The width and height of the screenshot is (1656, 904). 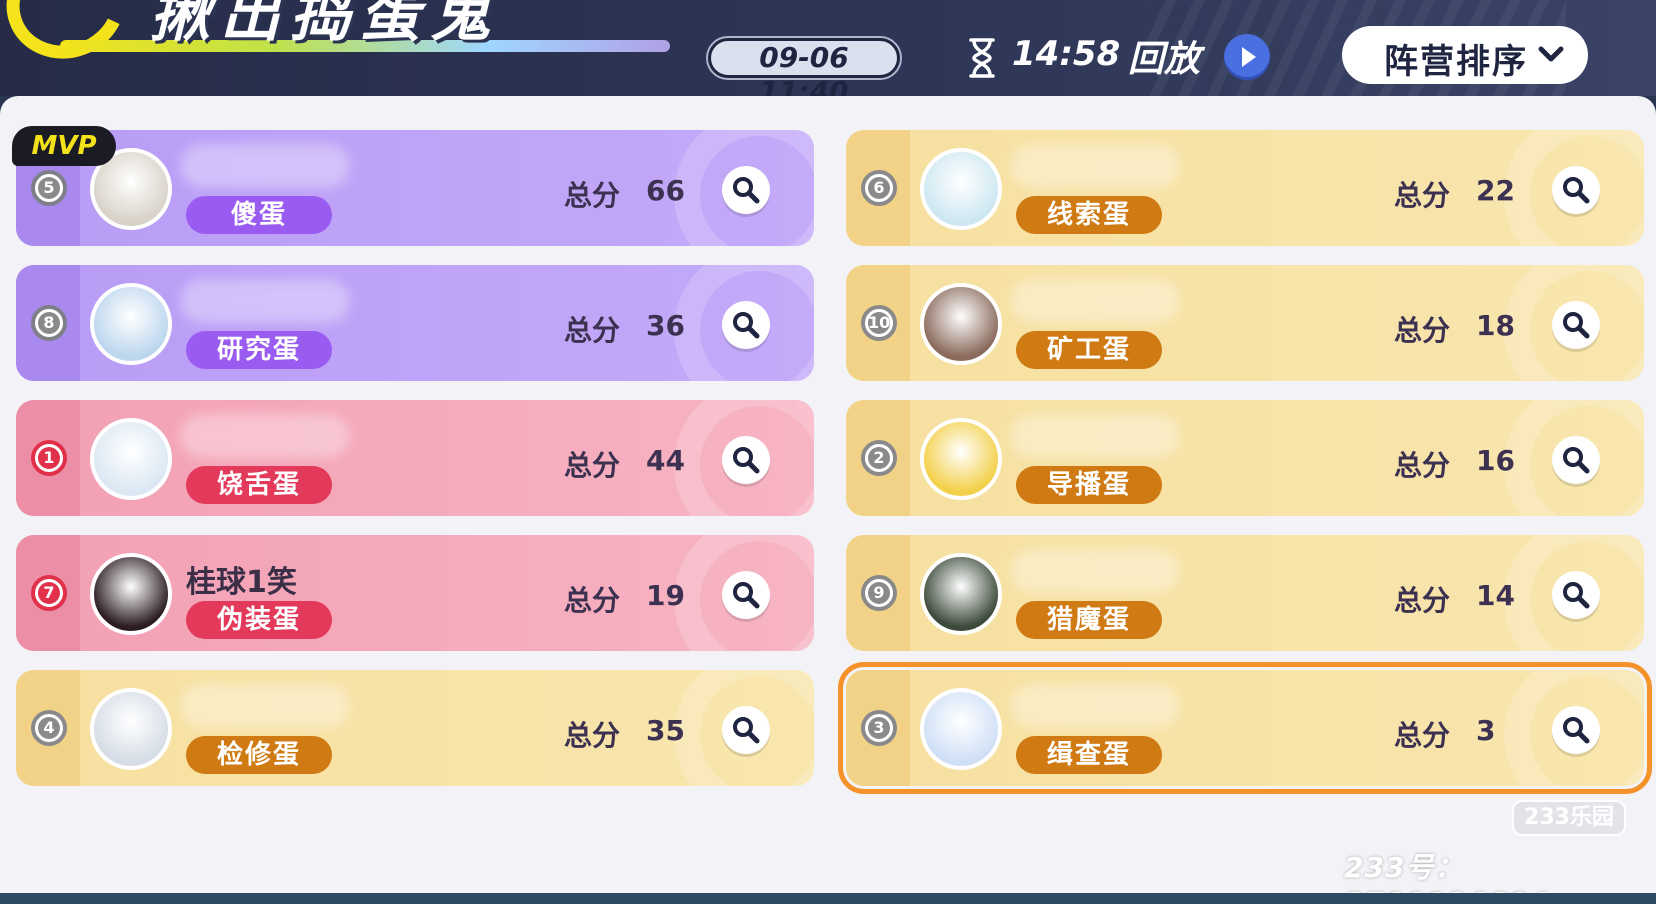 What do you see at coordinates (1551, 54) in the screenshot?
I see `chevron-down-icon` at bounding box center [1551, 54].